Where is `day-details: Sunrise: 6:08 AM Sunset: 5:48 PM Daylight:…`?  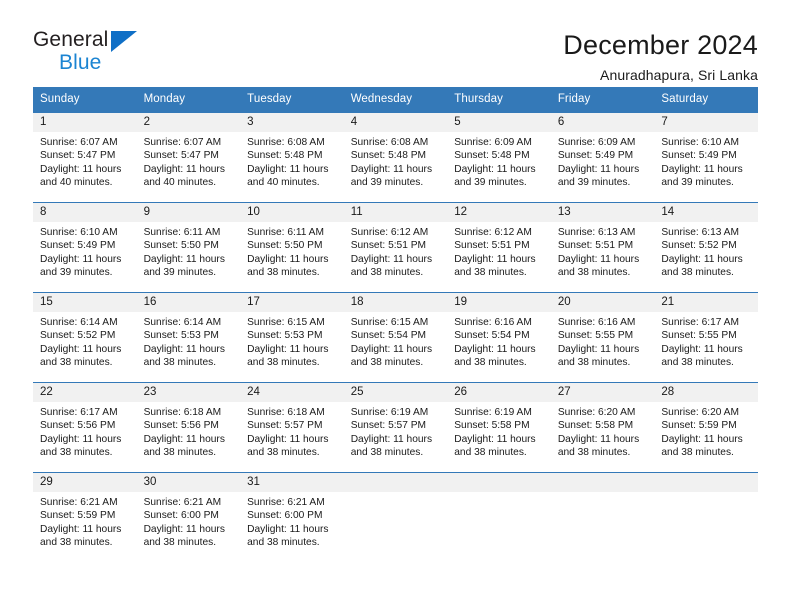
day-details: Sunrise: 6:08 AM Sunset: 5:48 PM Daylight:… is located at coordinates (396, 161).